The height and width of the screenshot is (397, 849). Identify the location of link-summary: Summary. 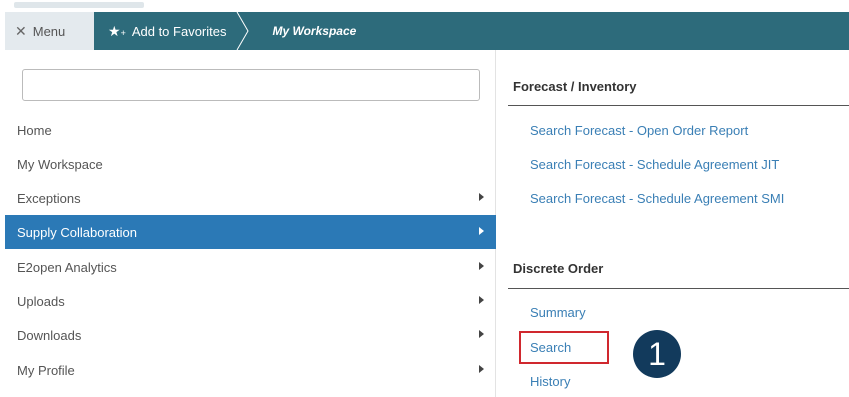
(558, 312).